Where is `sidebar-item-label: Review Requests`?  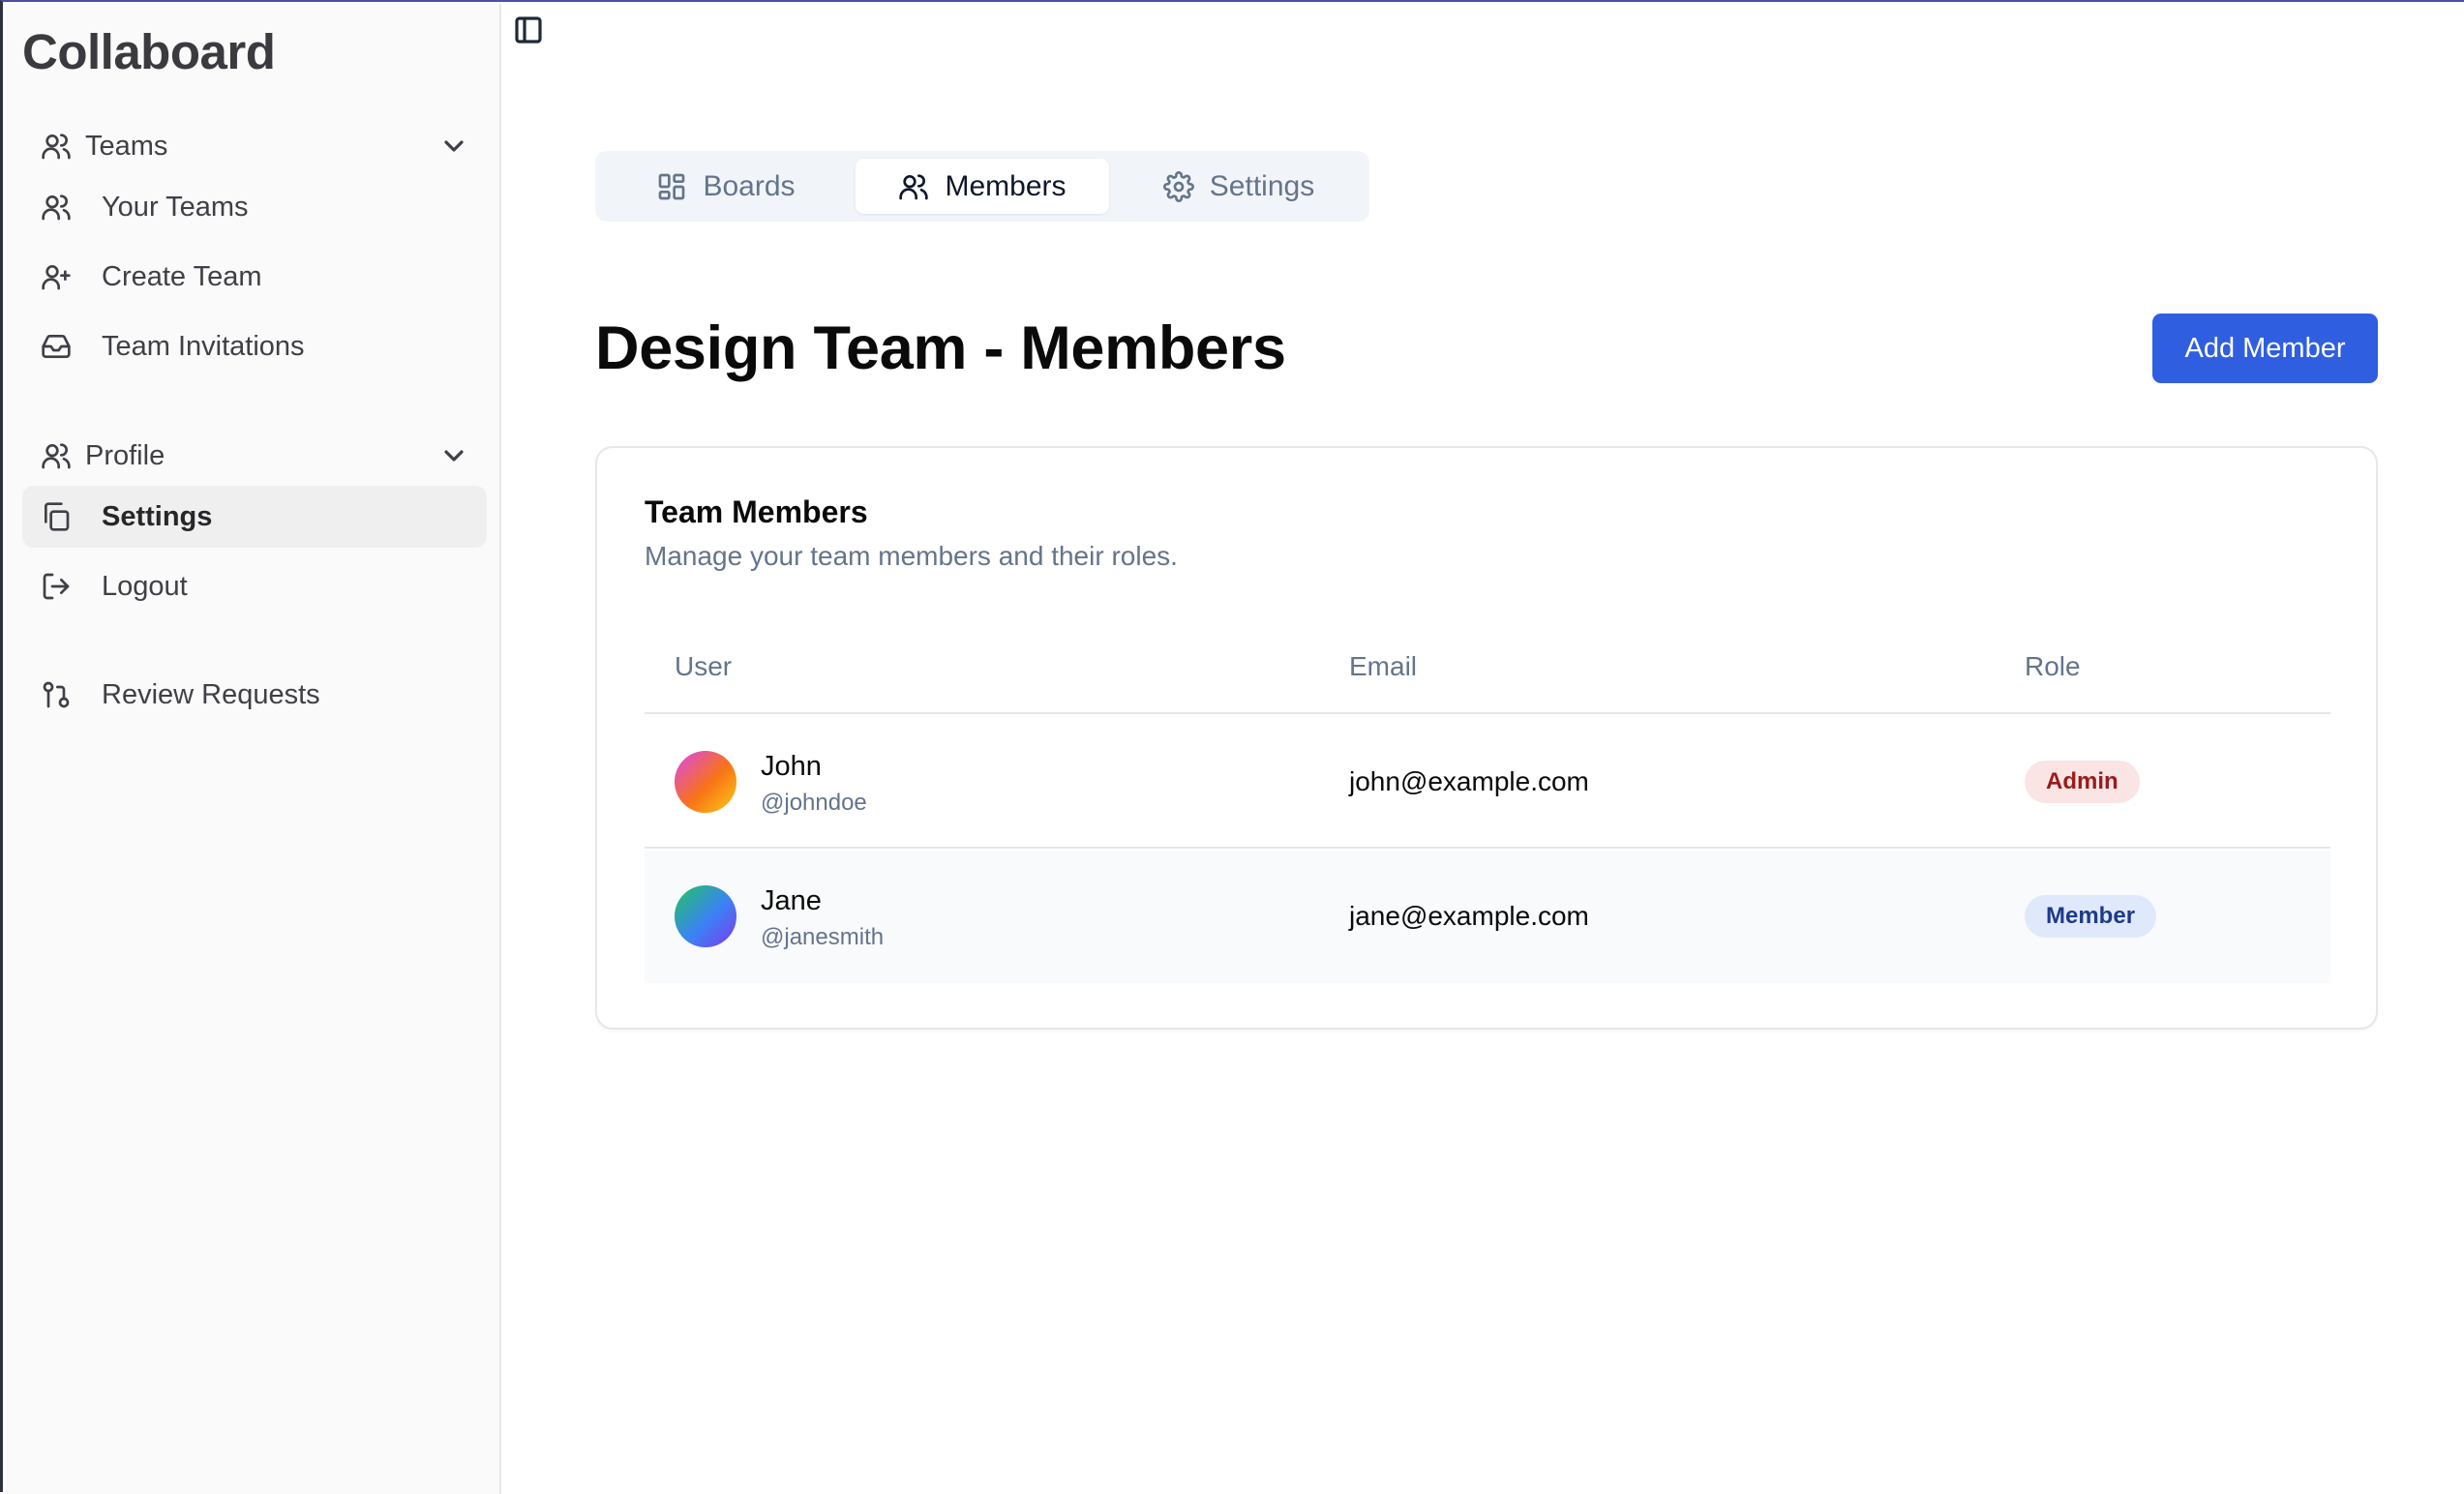 sidebar-item-label: Review Requests is located at coordinates (211, 694).